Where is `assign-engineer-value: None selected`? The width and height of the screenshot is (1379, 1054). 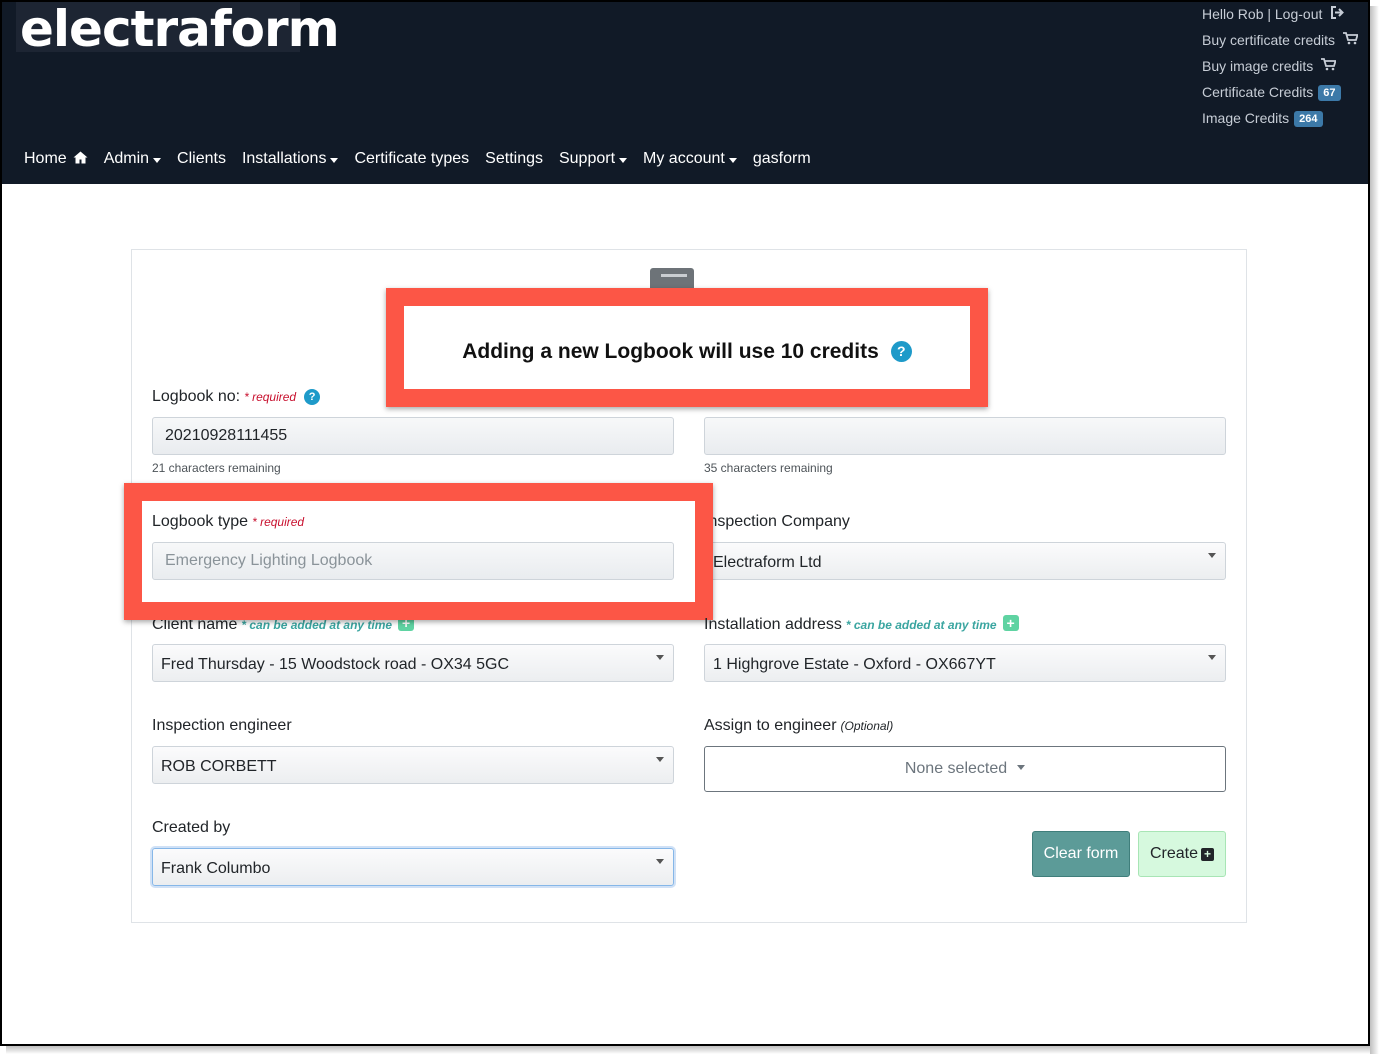 assign-engineer-value: None selected is located at coordinates (956, 768).